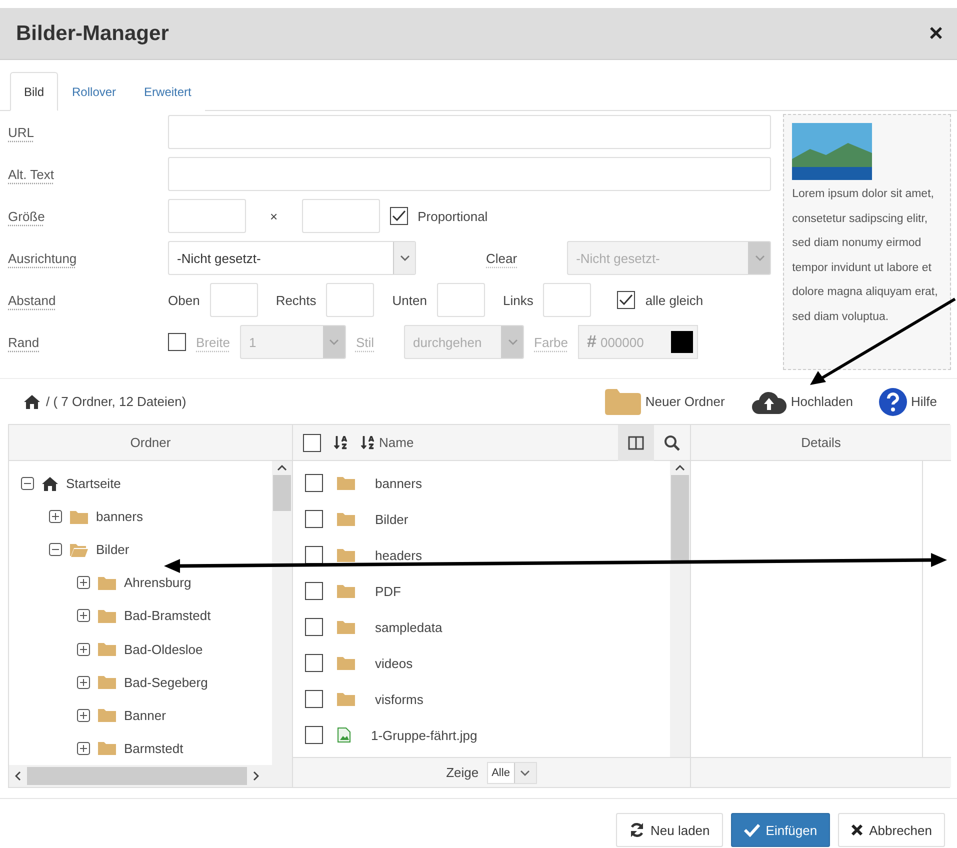  I want to click on image-file-icon, so click(344, 735).